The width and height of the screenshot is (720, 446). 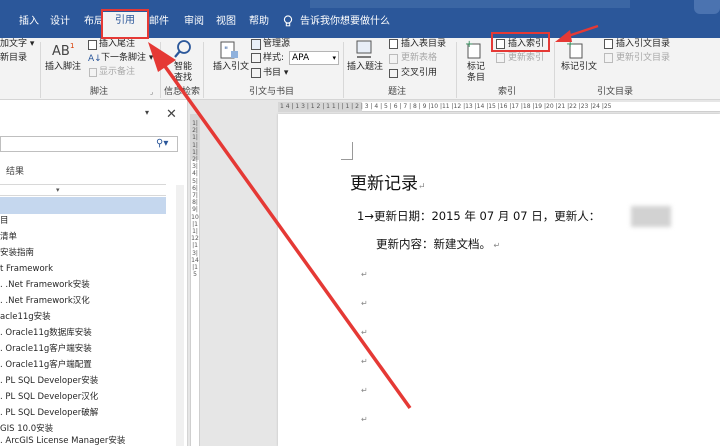 I want to click on index-group-label: 索引, so click(x=507, y=92).